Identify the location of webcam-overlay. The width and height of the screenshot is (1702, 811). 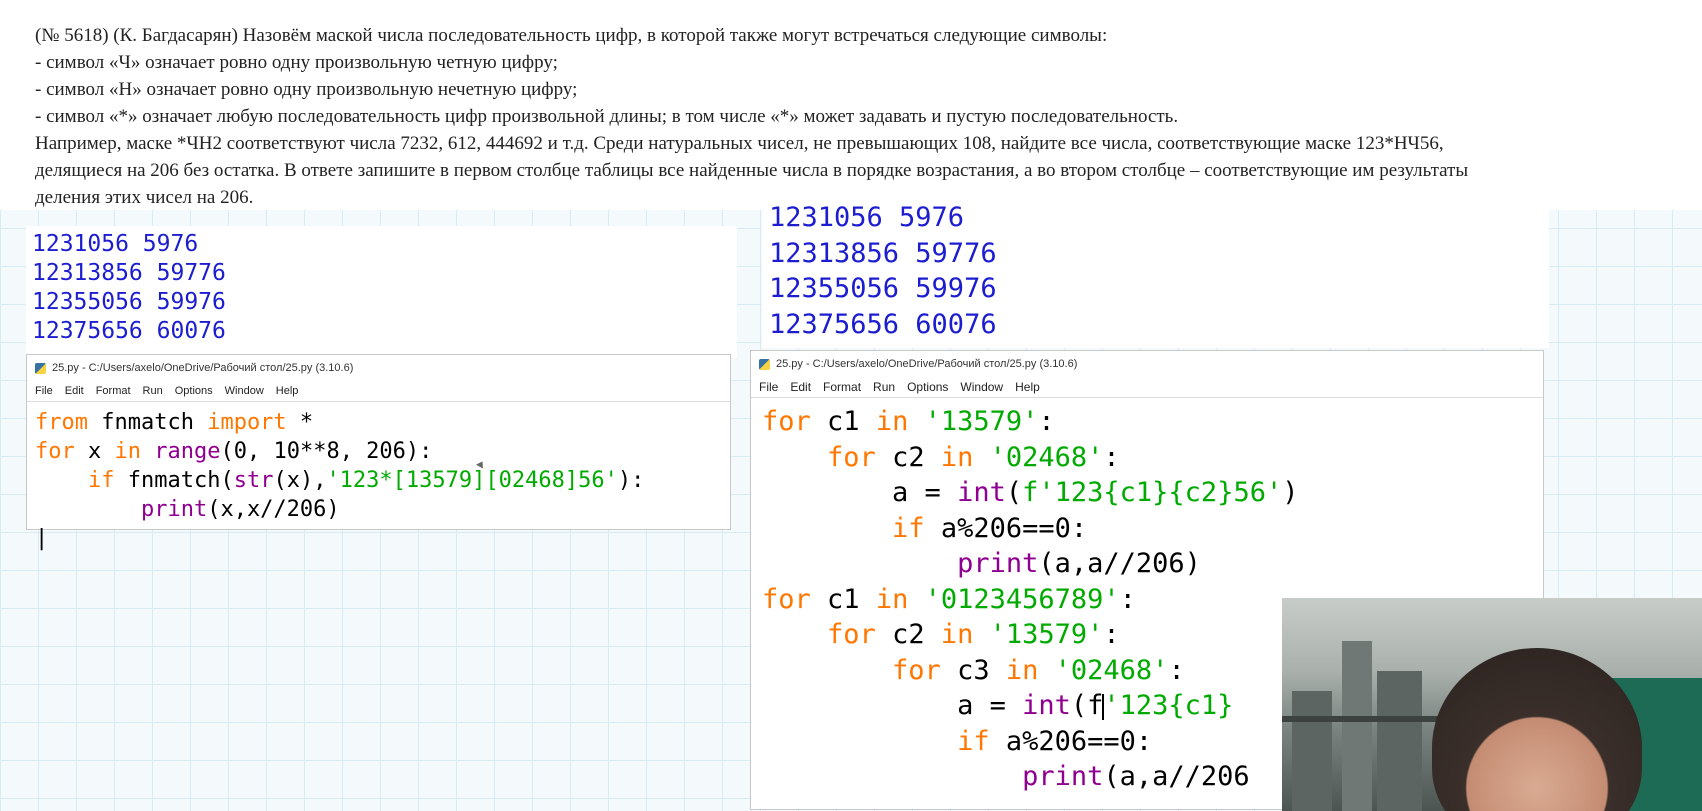
(1492, 704).